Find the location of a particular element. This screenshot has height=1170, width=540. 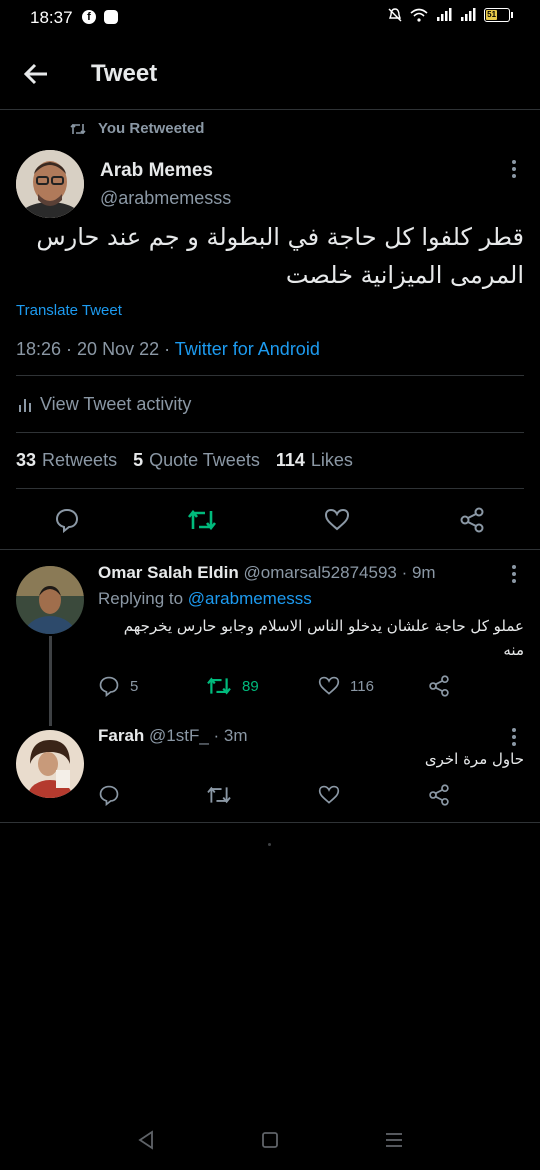

translate-tweet-link: Translate Tweet is located at coordinates (69, 310).